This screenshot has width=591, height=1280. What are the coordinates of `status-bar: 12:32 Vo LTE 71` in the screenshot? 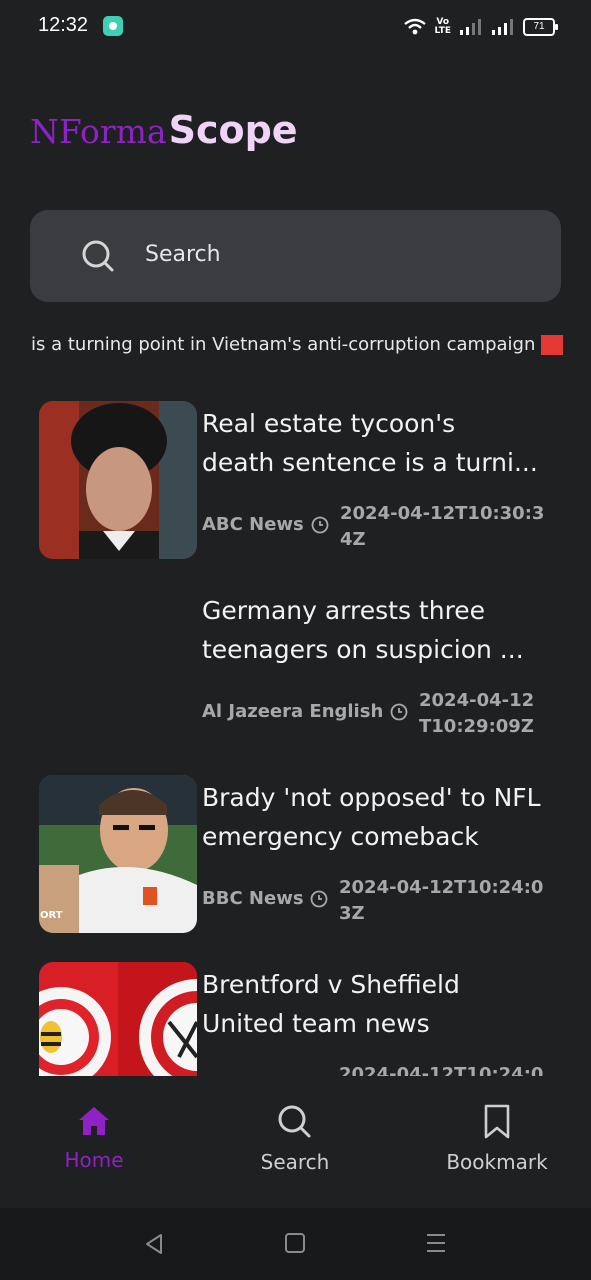 It's located at (295, 26).